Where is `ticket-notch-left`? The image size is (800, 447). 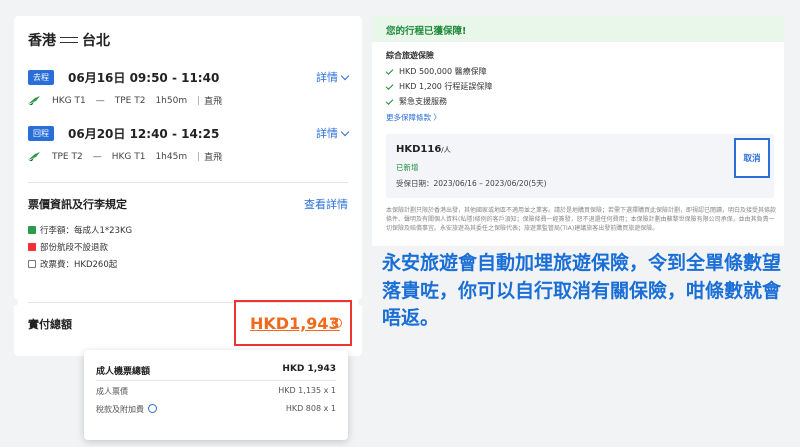 ticket-notch-left is located at coordinates (14, 302).